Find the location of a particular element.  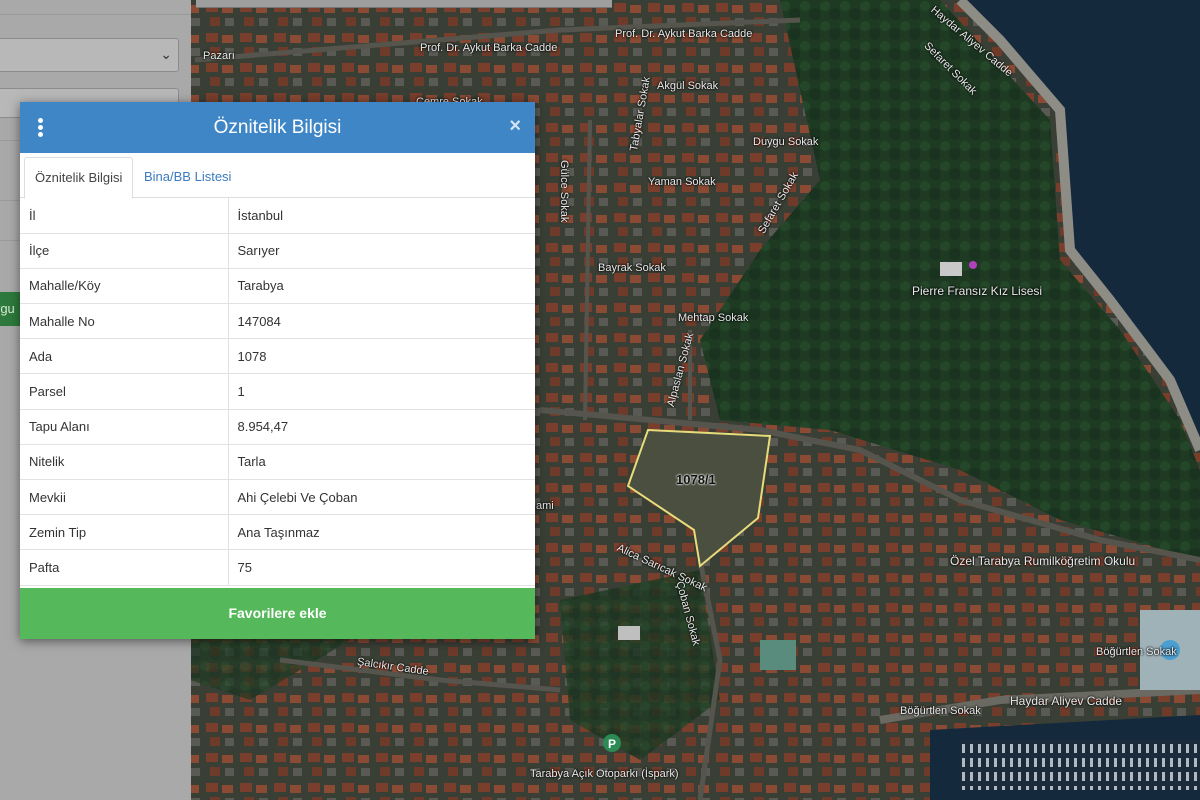

attribute-key: Mahalle No is located at coordinates (124, 321).